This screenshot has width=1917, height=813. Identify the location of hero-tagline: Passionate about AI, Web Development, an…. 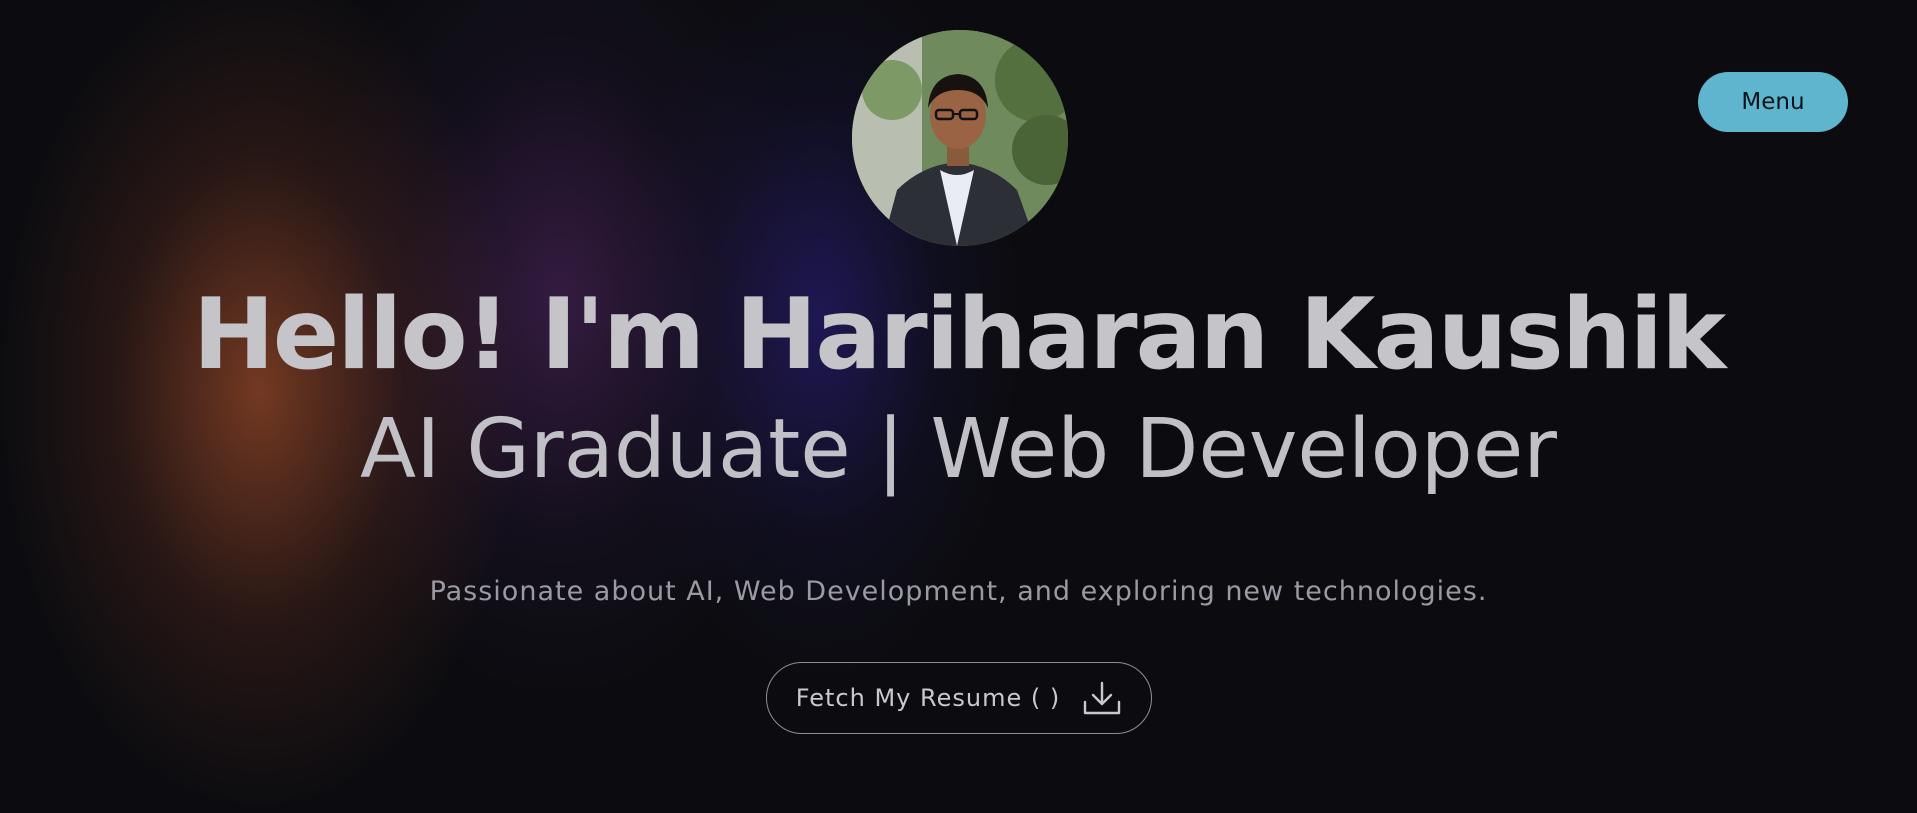
(958, 591).